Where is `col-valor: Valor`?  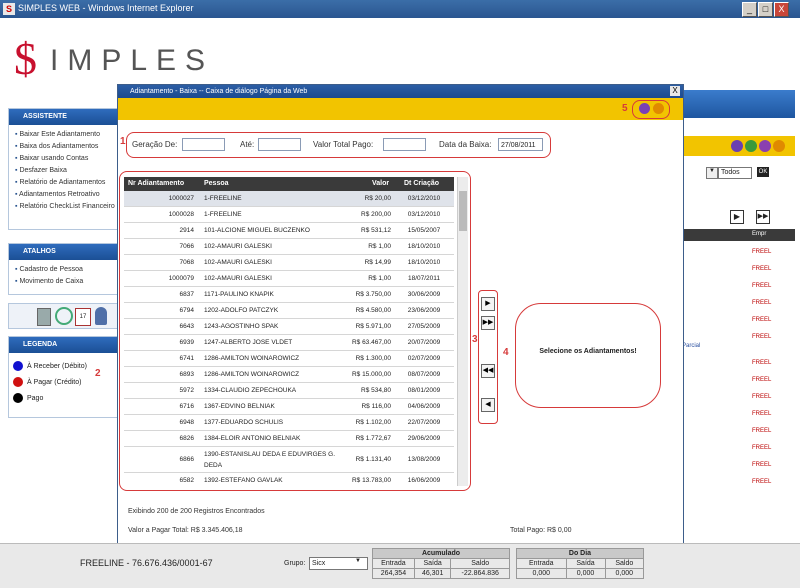
col-valor: Valor is located at coordinates (380, 183).